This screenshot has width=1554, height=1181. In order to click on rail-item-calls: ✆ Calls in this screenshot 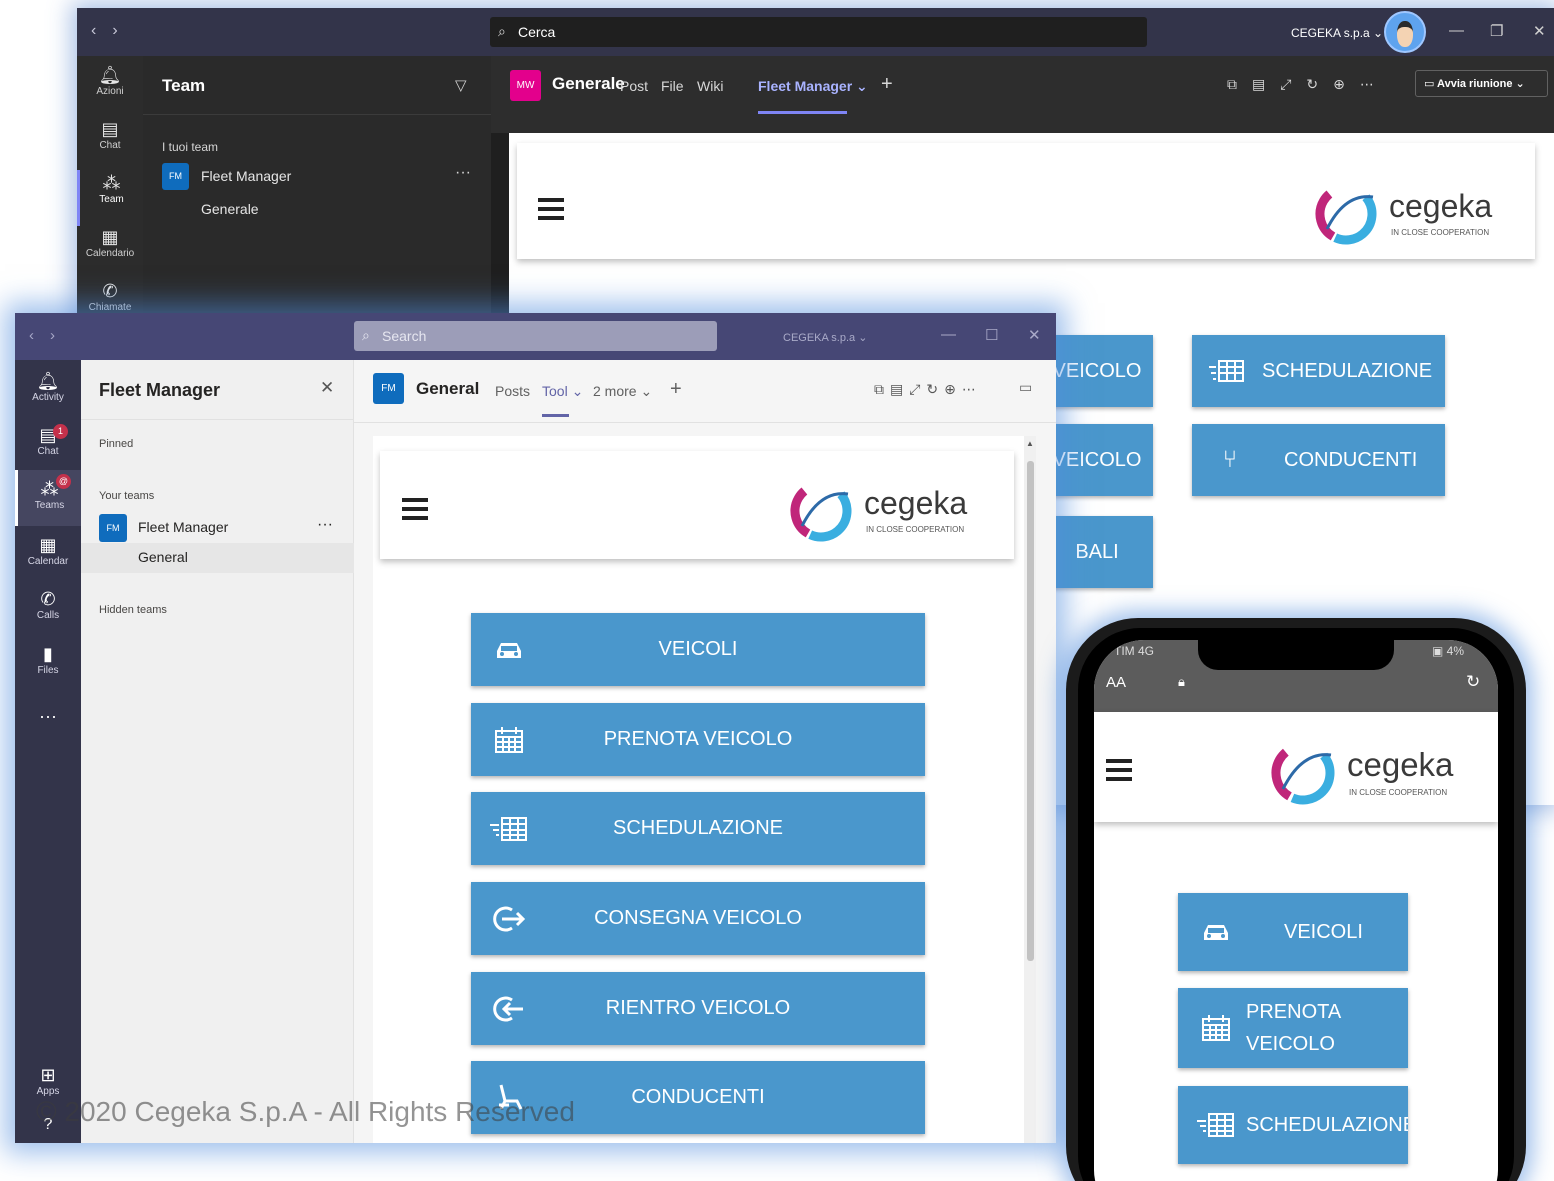, I will do `click(48, 604)`.